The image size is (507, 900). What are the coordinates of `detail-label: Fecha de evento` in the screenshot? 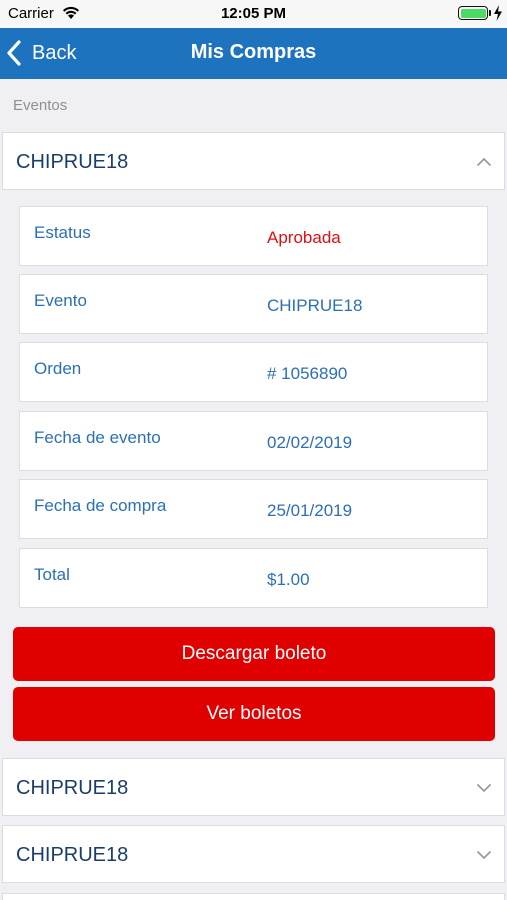 It's located at (97, 437).